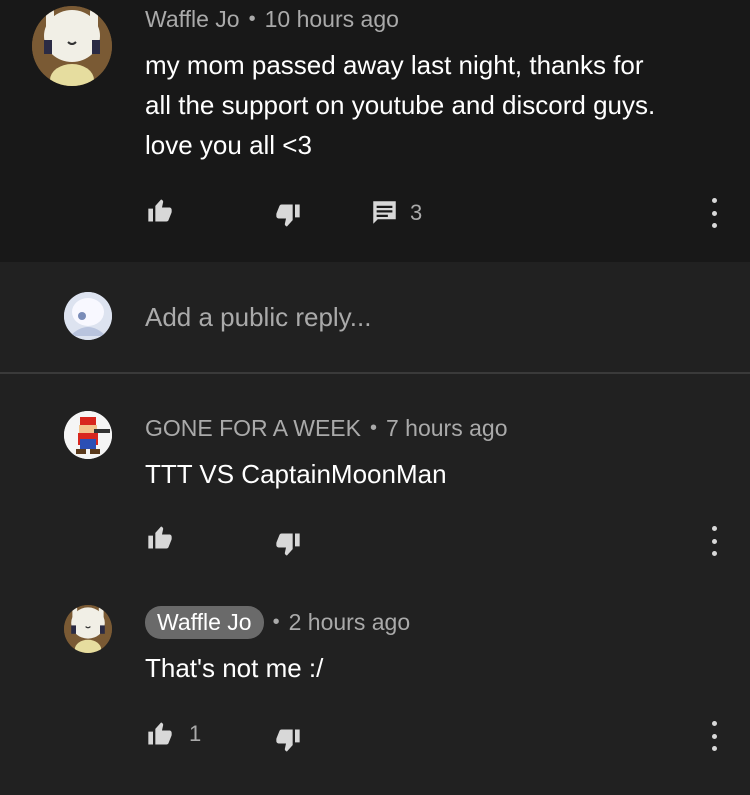 The height and width of the screenshot is (795, 750). I want to click on comment-text: That's not me :/, so click(234, 668).